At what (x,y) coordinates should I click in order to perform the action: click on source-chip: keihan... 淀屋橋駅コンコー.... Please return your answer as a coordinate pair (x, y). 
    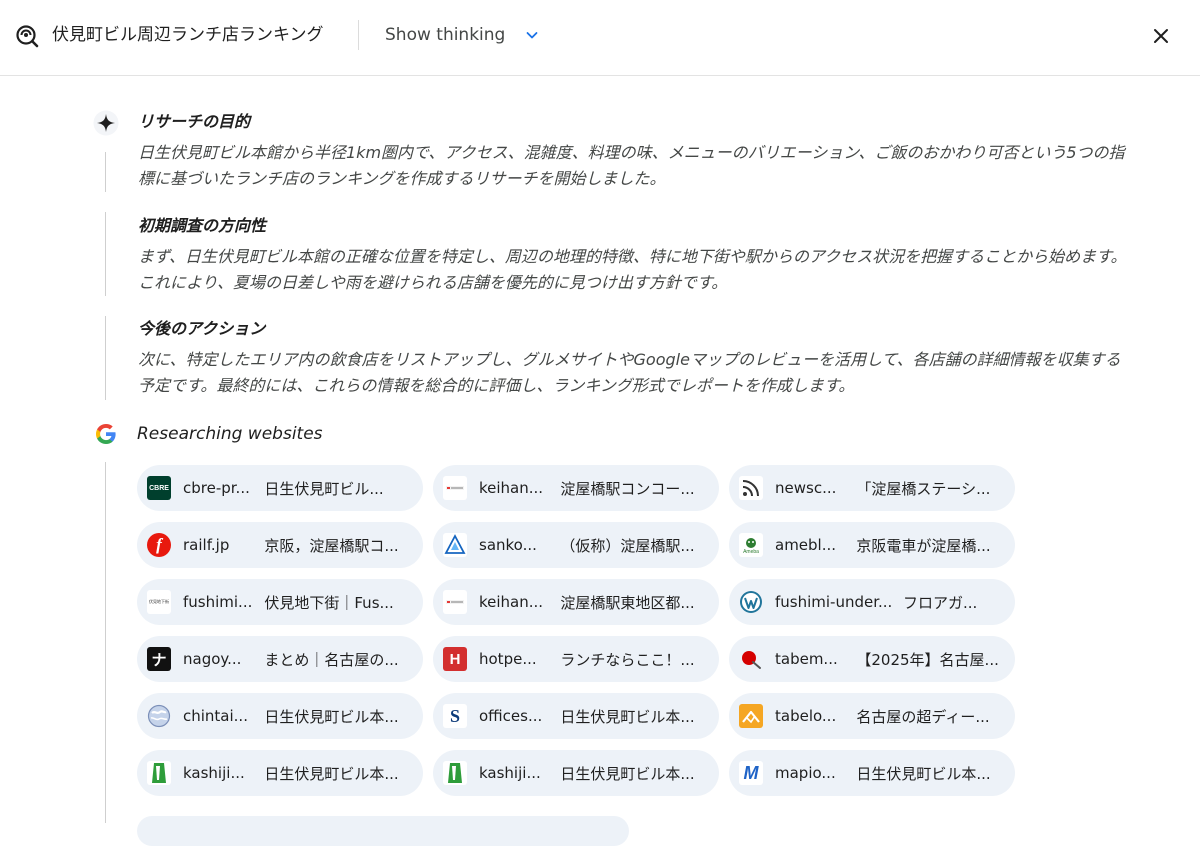
    Looking at the image, I should click on (576, 488).